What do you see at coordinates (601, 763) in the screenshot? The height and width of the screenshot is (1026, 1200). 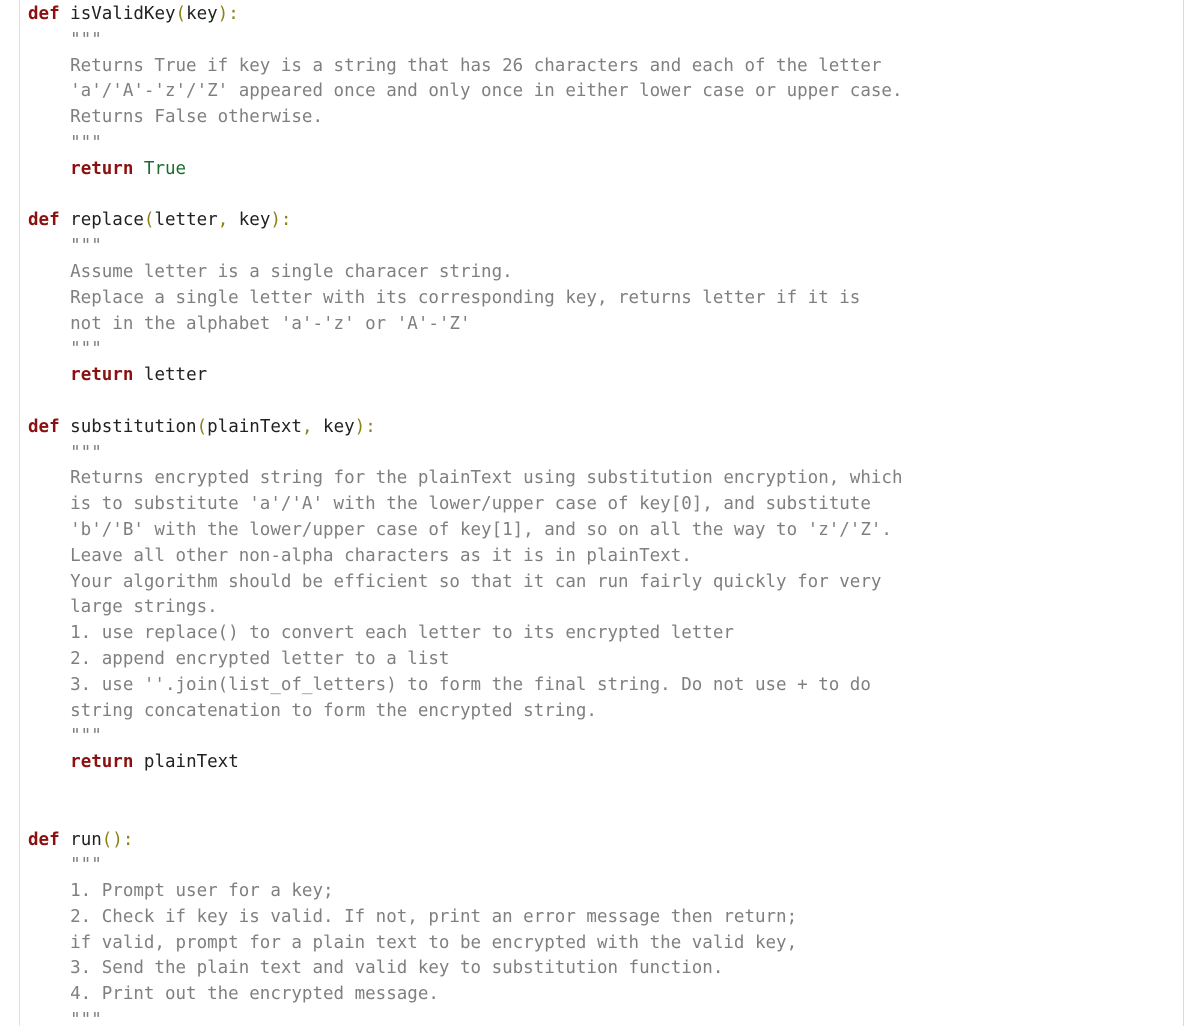 I see `code-line: return plainText` at bounding box center [601, 763].